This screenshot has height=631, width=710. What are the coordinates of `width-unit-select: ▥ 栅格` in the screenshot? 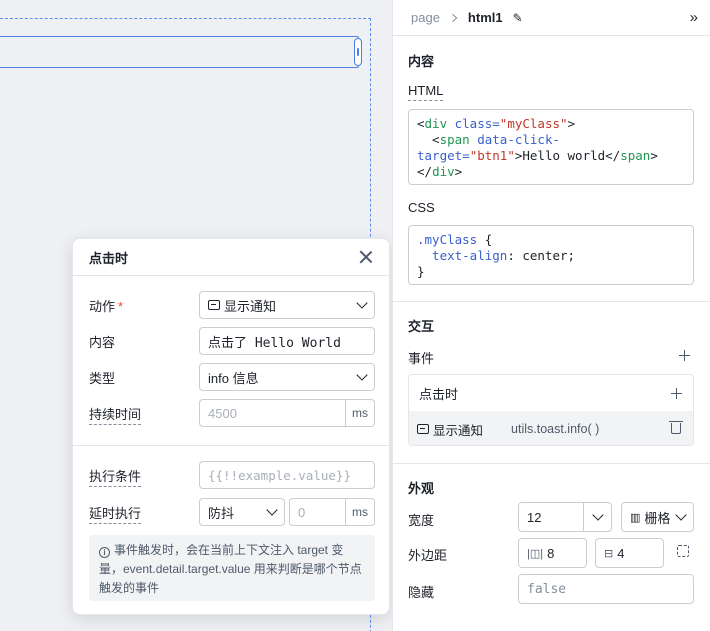 It's located at (657, 517).